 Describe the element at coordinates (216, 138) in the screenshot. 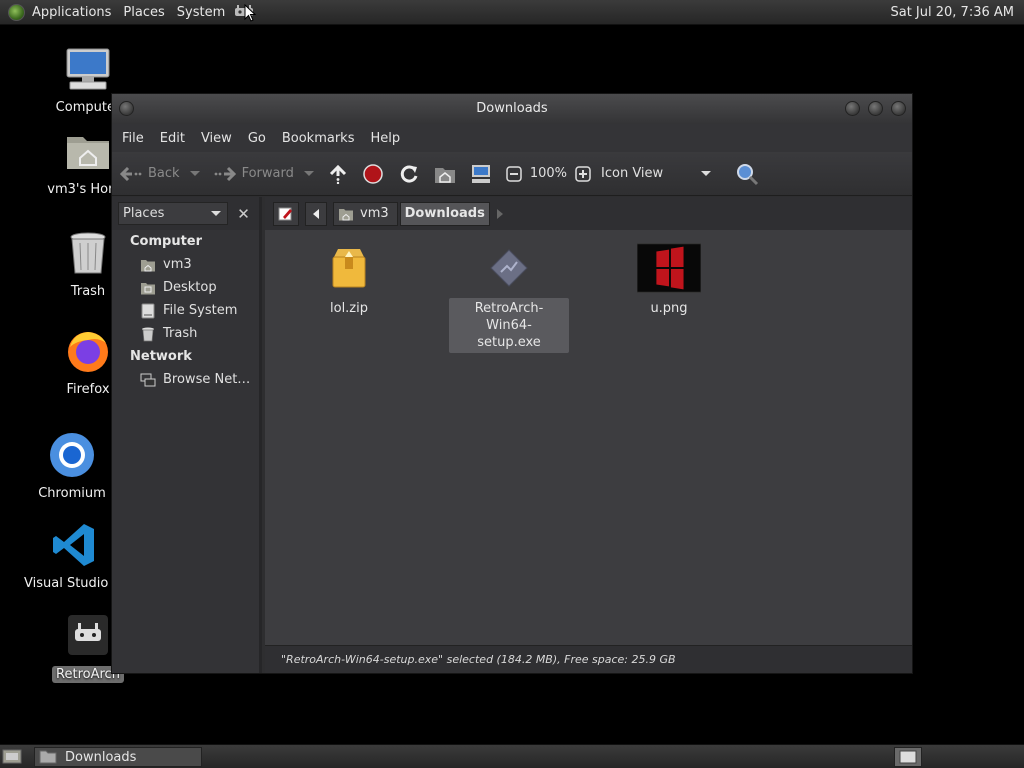

I see `menu-view: View` at that location.